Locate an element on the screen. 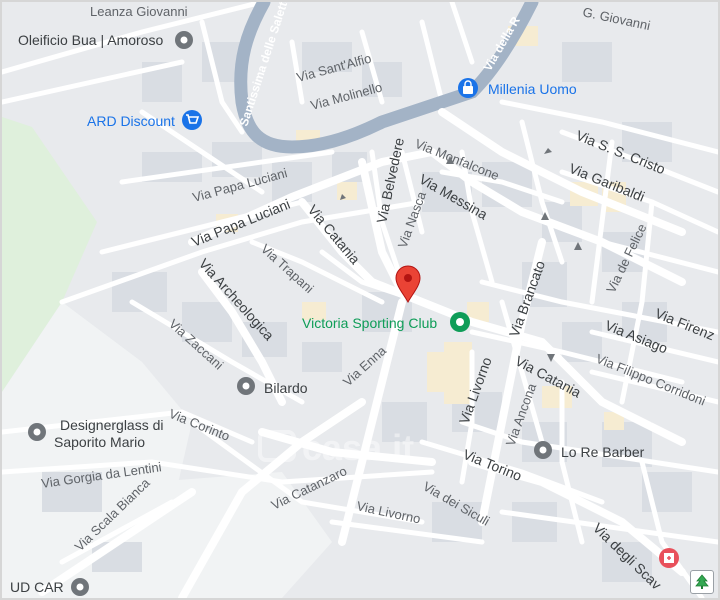 Image resolution: width=720 pixels, height=600 pixels. poi-label-lo-re: Lo Re Barber is located at coordinates (603, 452).